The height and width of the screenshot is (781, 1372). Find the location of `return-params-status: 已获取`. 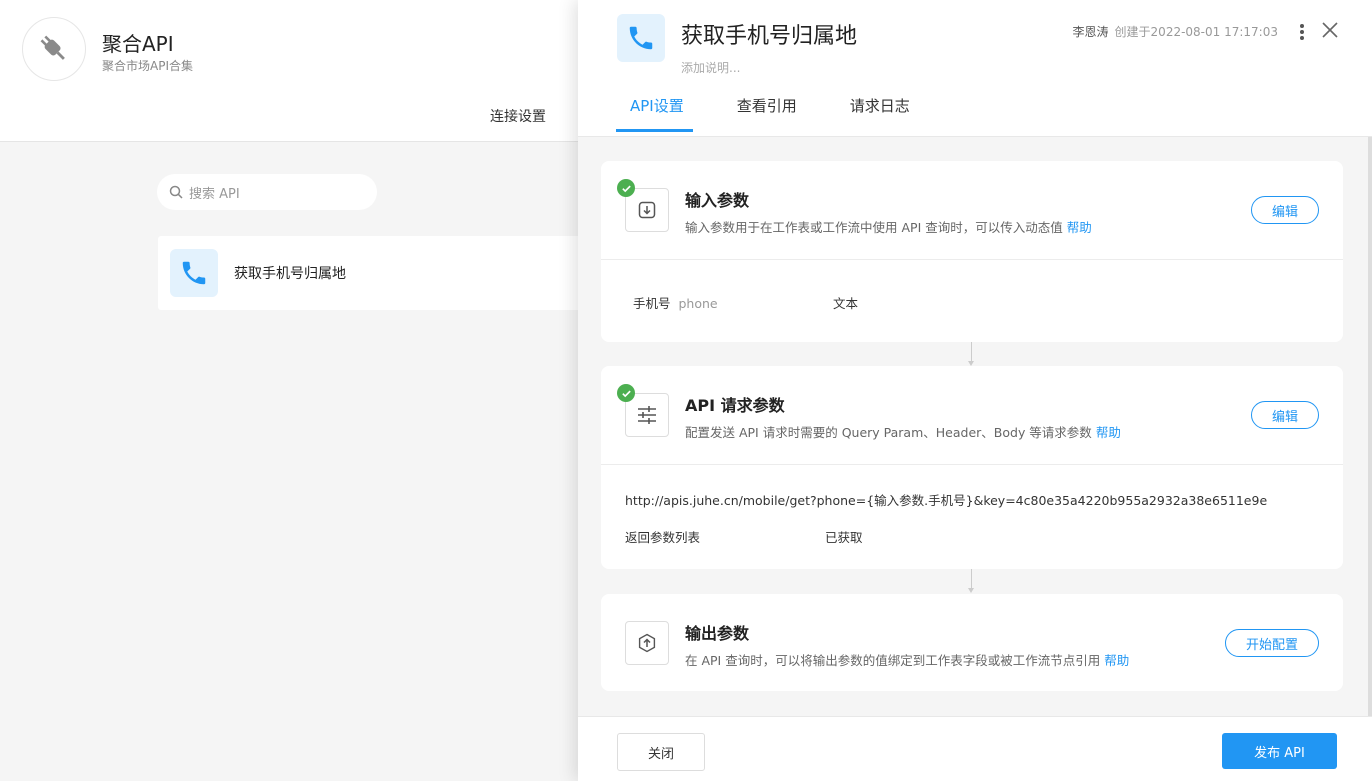

return-params-status: 已获取 is located at coordinates (844, 537).